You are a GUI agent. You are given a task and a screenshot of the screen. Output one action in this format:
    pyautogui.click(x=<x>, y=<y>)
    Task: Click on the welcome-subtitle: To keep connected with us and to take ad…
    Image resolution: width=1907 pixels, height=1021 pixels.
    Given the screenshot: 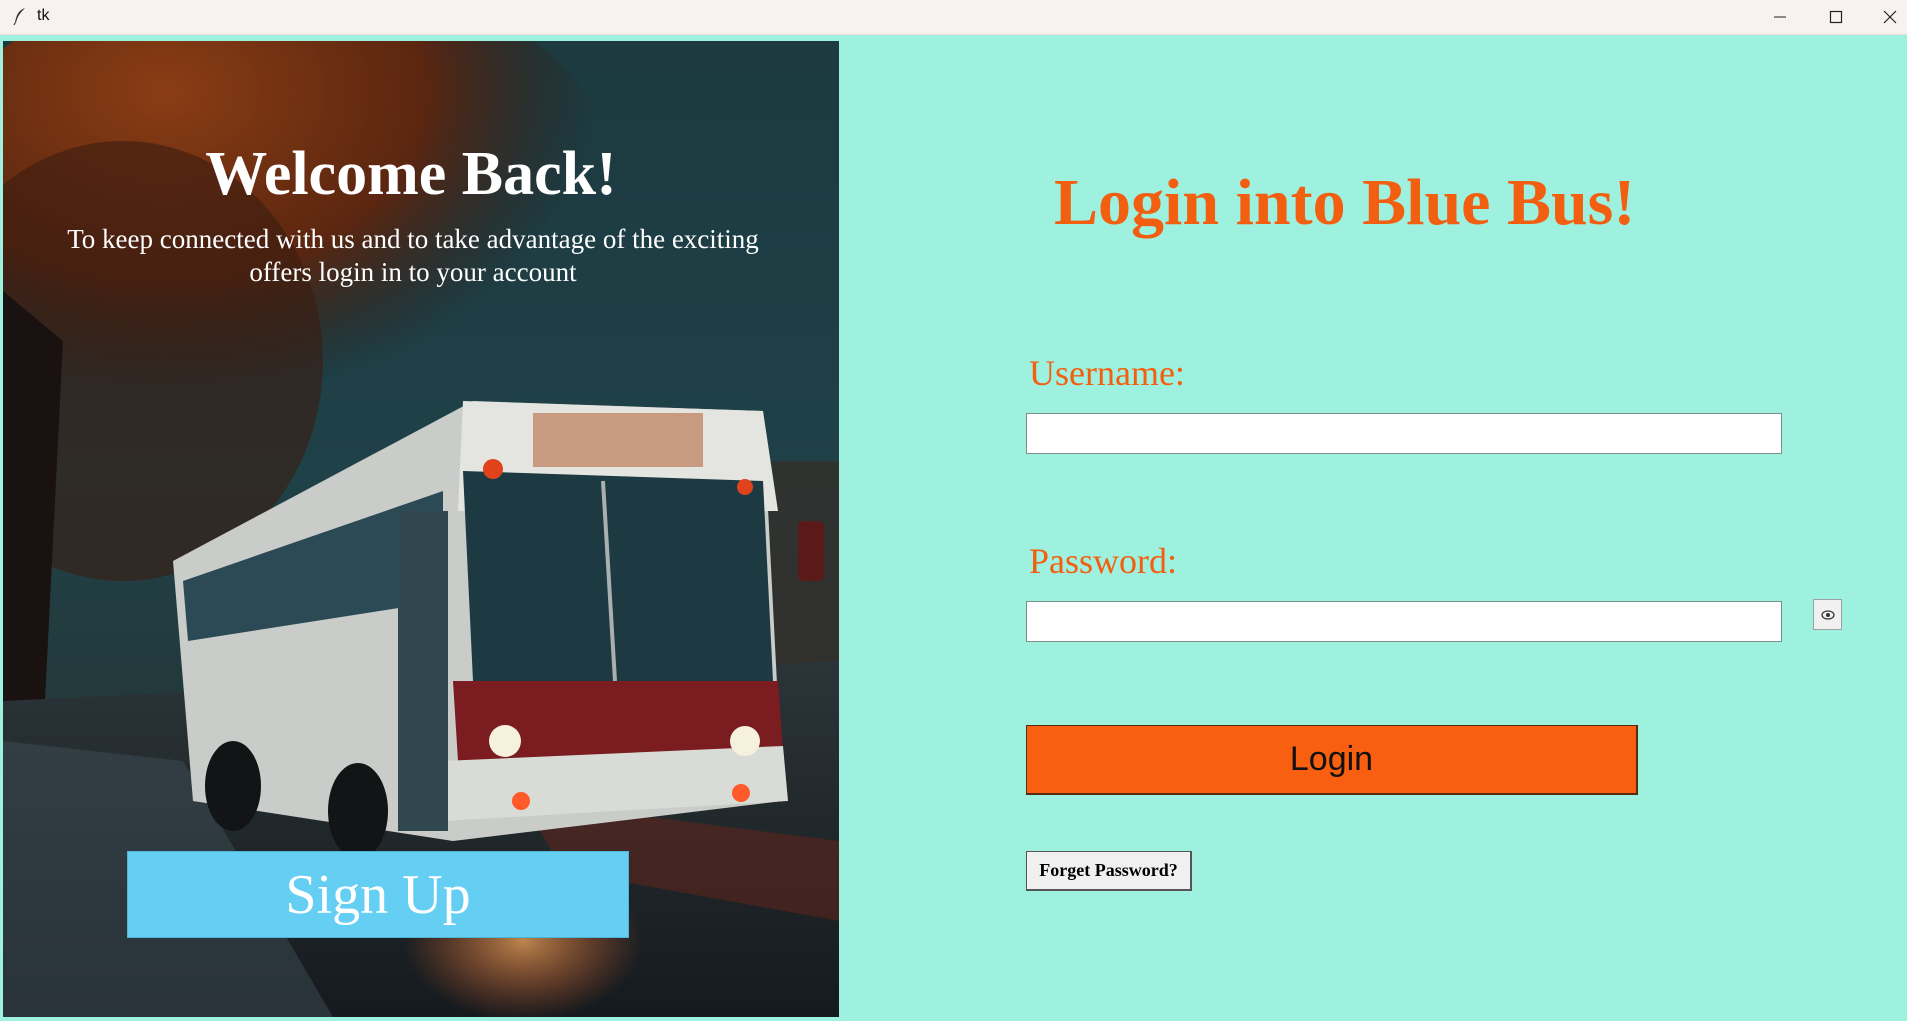 What is the action you would take?
    pyautogui.click(x=413, y=255)
    